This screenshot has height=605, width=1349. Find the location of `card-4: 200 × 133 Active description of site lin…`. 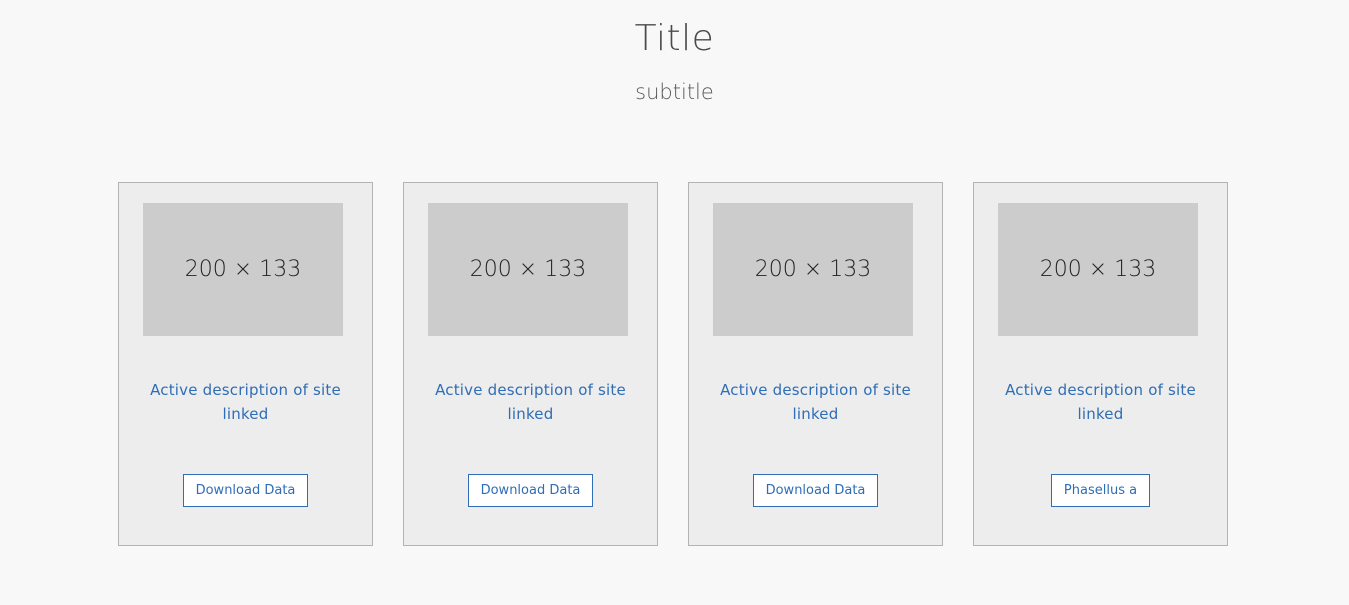

card-4: 200 × 133 Active description of site lin… is located at coordinates (1100, 364).